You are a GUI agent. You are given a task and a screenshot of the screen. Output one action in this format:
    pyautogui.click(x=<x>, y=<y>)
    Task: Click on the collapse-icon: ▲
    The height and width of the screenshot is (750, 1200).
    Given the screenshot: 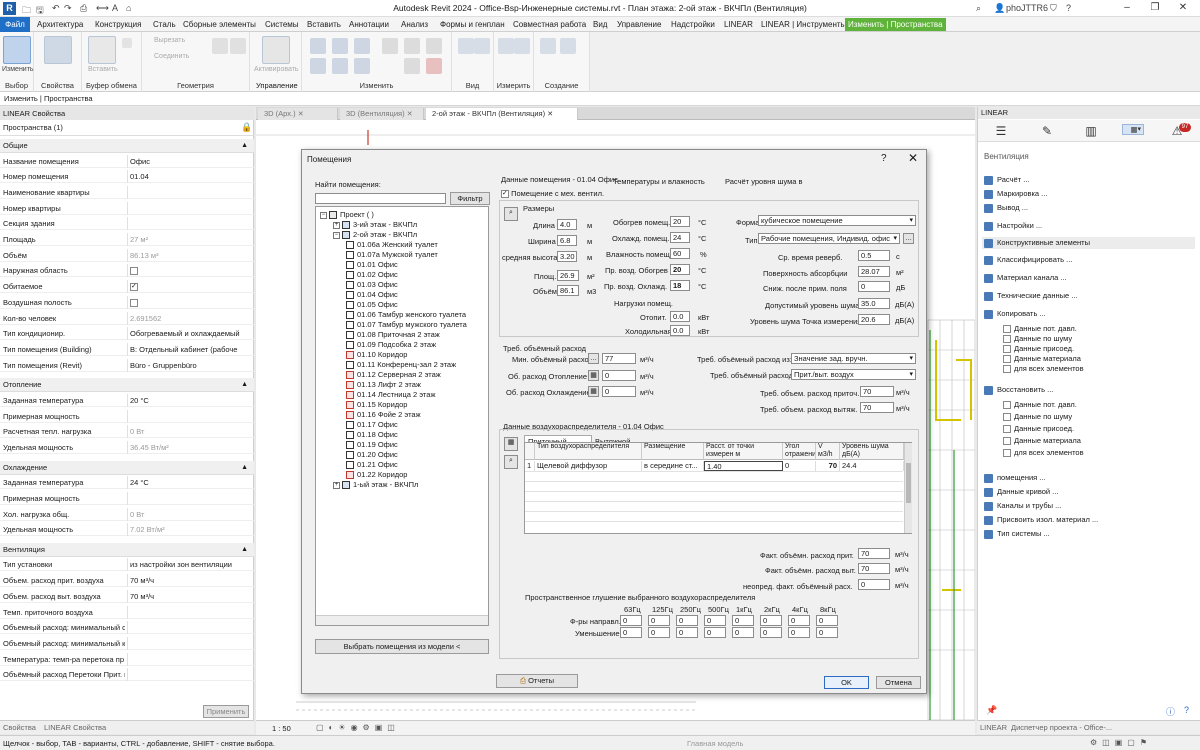 What is the action you would take?
    pyautogui.click(x=244, y=385)
    